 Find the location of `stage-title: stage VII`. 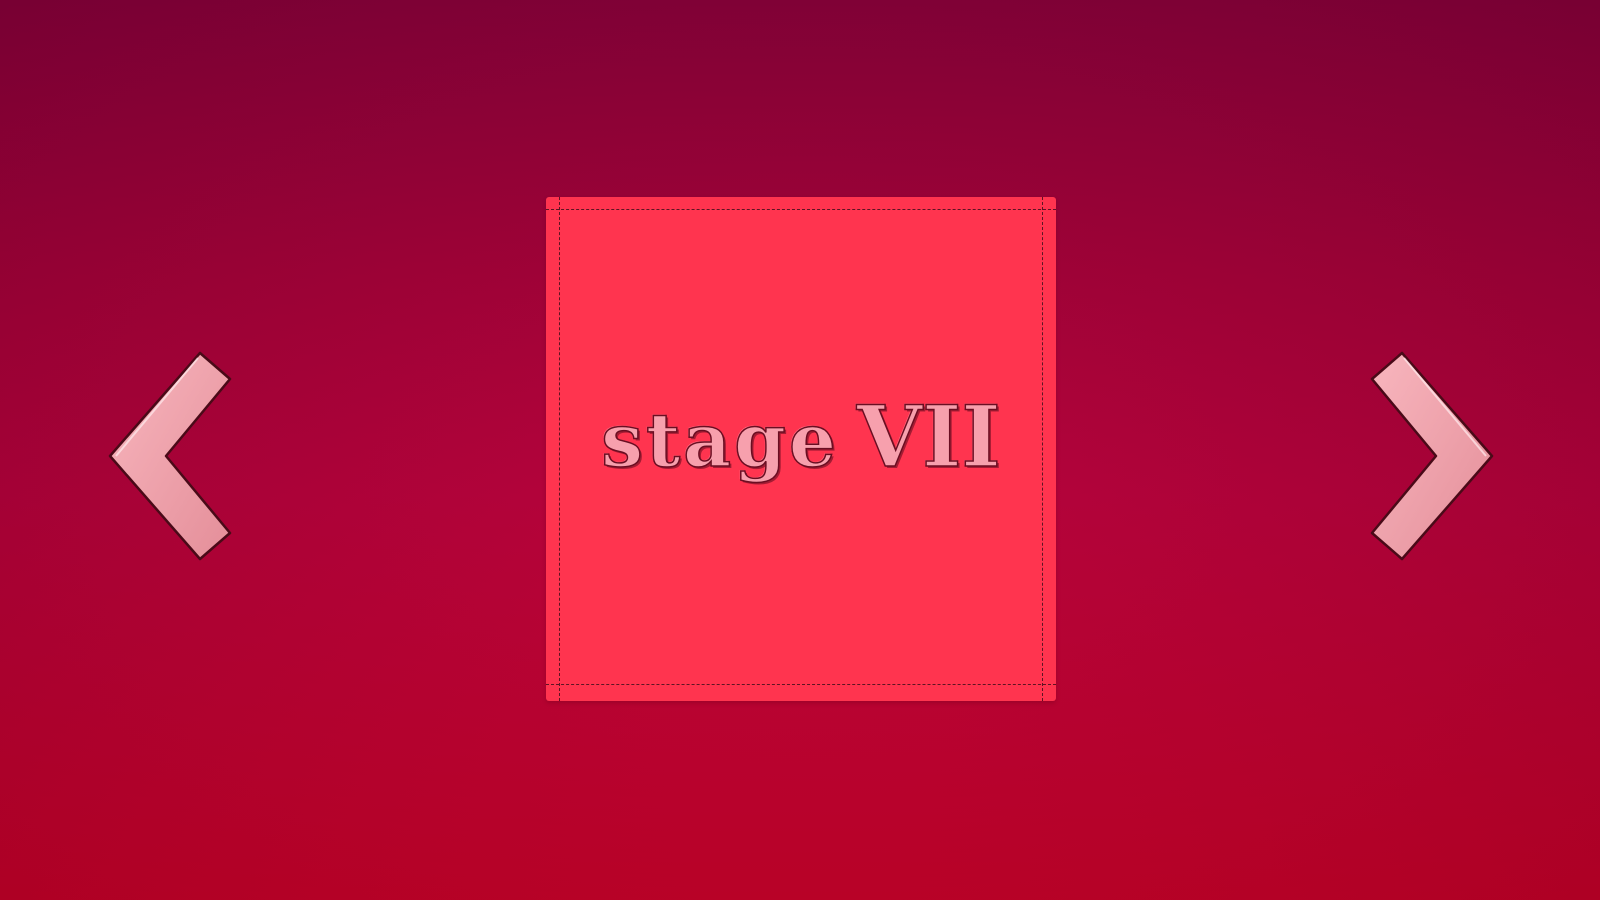

stage-title: stage VII is located at coordinates (801, 437).